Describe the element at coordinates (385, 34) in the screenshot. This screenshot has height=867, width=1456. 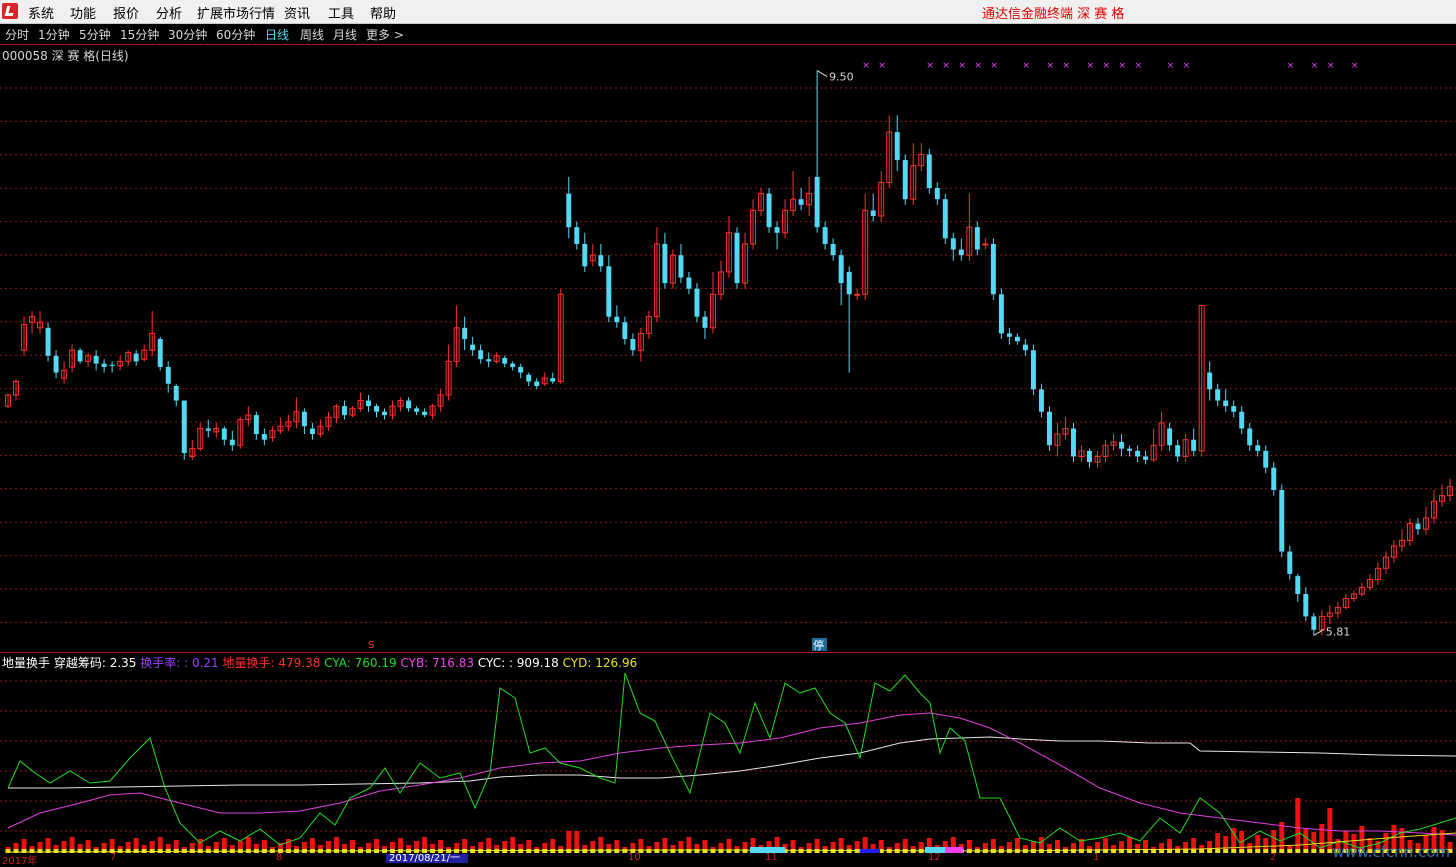
I see `period-more: 更多 >` at that location.